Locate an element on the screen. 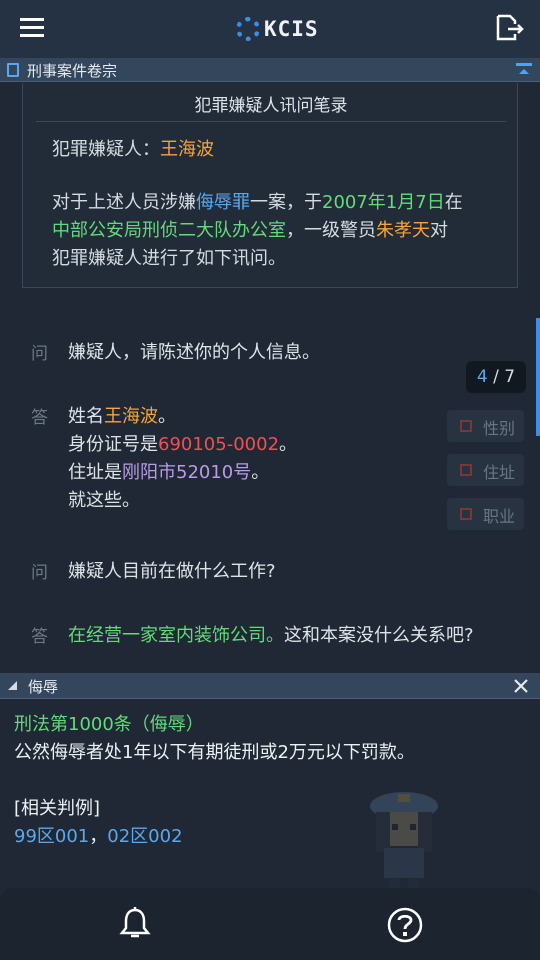 This screenshot has width=540, height=960. officer-keyword: 朱孝天 is located at coordinates (403, 230).